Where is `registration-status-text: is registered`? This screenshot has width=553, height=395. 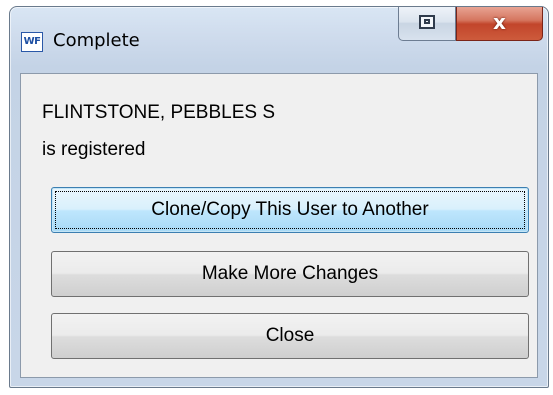
registration-status-text: is registered is located at coordinates (94, 149).